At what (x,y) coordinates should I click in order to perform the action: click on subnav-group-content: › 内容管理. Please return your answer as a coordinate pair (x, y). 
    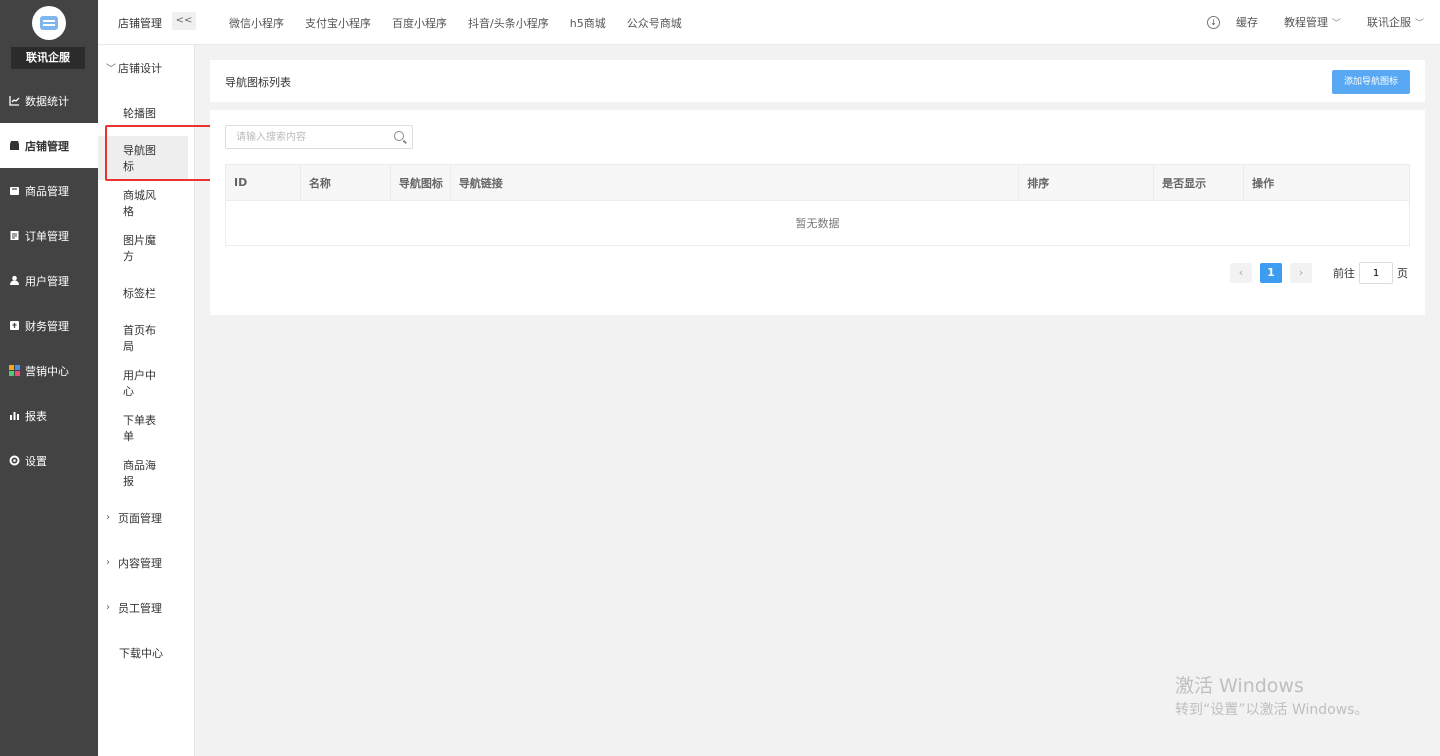
    Looking at the image, I should click on (146, 562).